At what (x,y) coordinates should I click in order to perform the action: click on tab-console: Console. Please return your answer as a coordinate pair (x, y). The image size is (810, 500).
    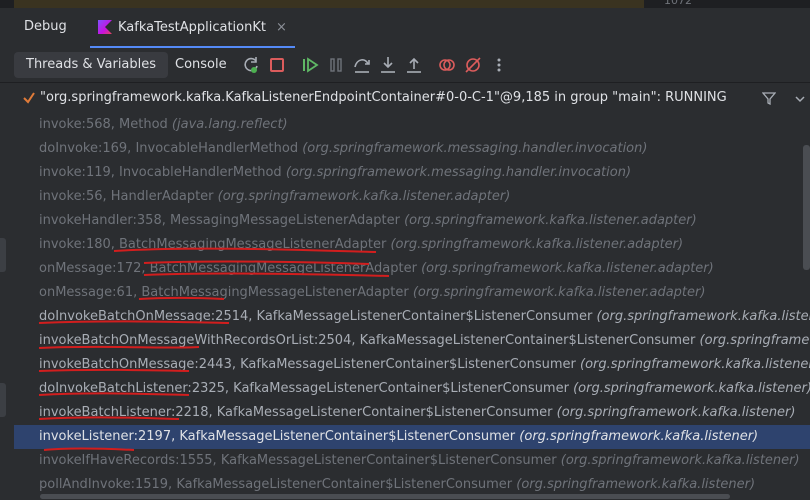
    Looking at the image, I should click on (201, 65).